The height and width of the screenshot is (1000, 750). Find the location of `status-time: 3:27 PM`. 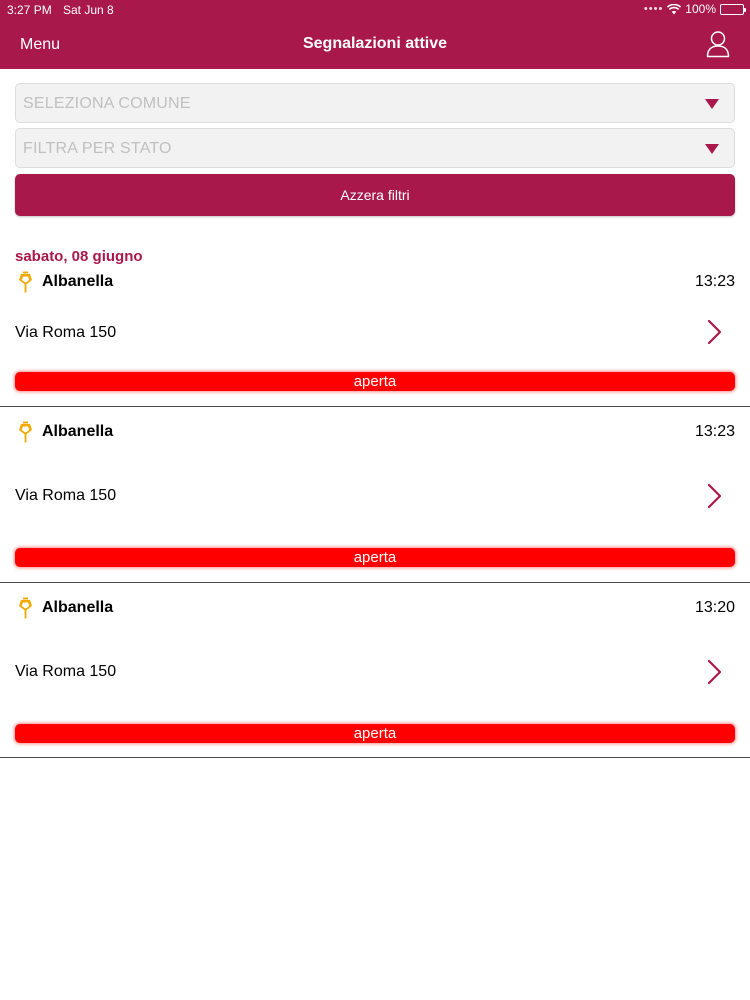

status-time: 3:27 PM is located at coordinates (29, 10).